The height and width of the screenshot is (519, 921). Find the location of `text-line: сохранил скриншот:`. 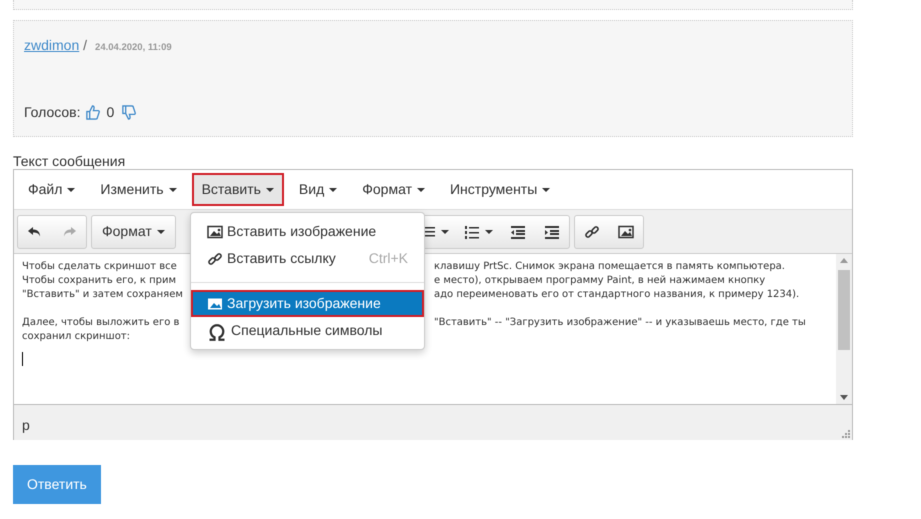

text-line: сохранил скриншот: is located at coordinates (77, 337).